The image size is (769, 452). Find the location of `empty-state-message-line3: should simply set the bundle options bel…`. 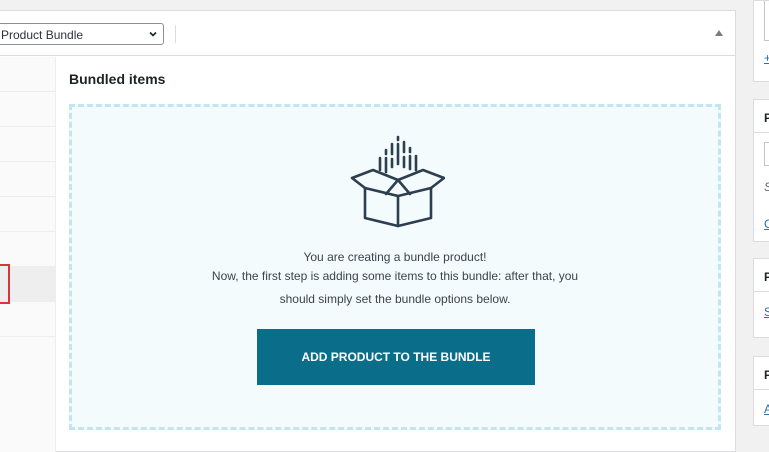

empty-state-message-line3: should simply set the bundle options bel… is located at coordinates (395, 299).